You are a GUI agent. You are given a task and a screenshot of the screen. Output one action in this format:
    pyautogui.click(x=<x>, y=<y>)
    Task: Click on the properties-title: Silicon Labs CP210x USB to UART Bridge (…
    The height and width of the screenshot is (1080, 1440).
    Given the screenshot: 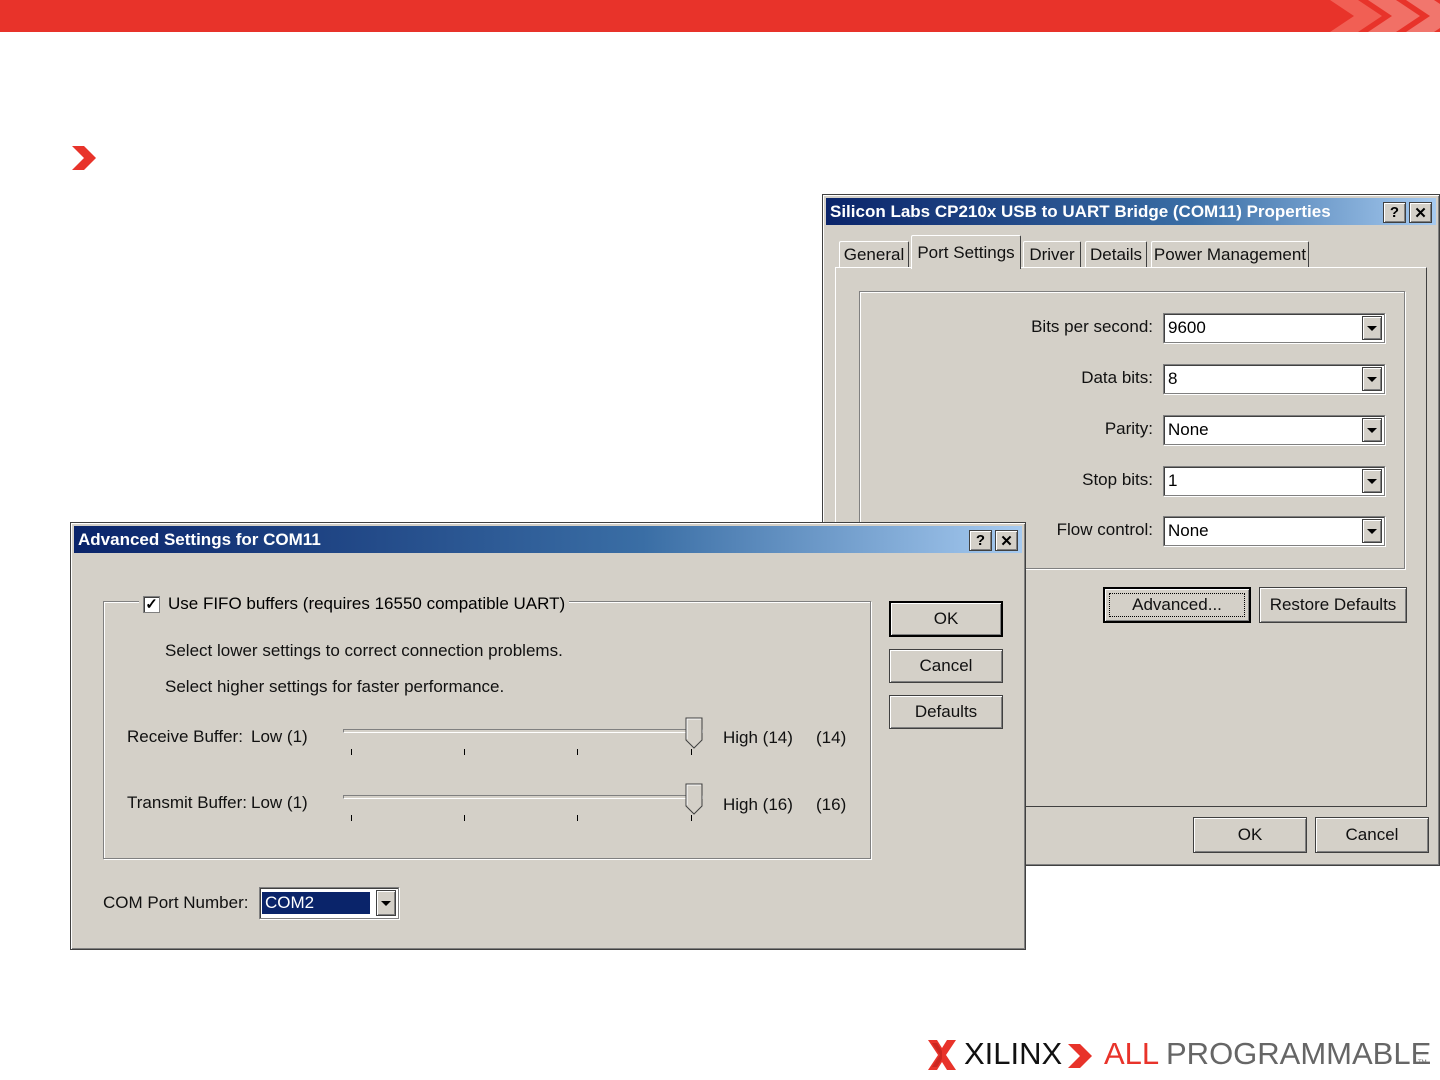 What is the action you would take?
    pyautogui.click(x=1080, y=211)
    